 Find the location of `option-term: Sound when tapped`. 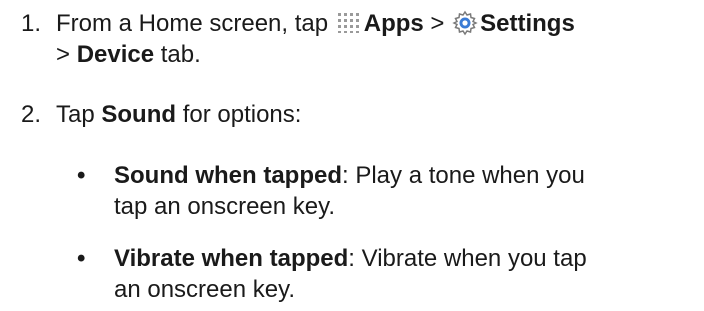

option-term: Sound when tapped is located at coordinates (228, 175).